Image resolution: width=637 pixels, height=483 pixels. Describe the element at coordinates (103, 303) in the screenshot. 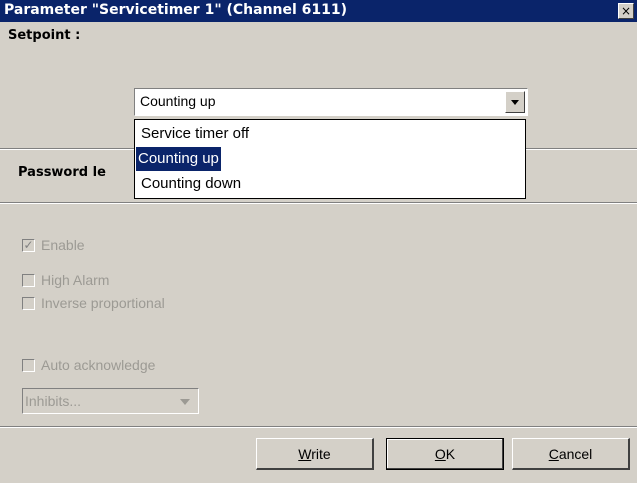

I see `inverse-proportional-label: Inverse proportional` at that location.